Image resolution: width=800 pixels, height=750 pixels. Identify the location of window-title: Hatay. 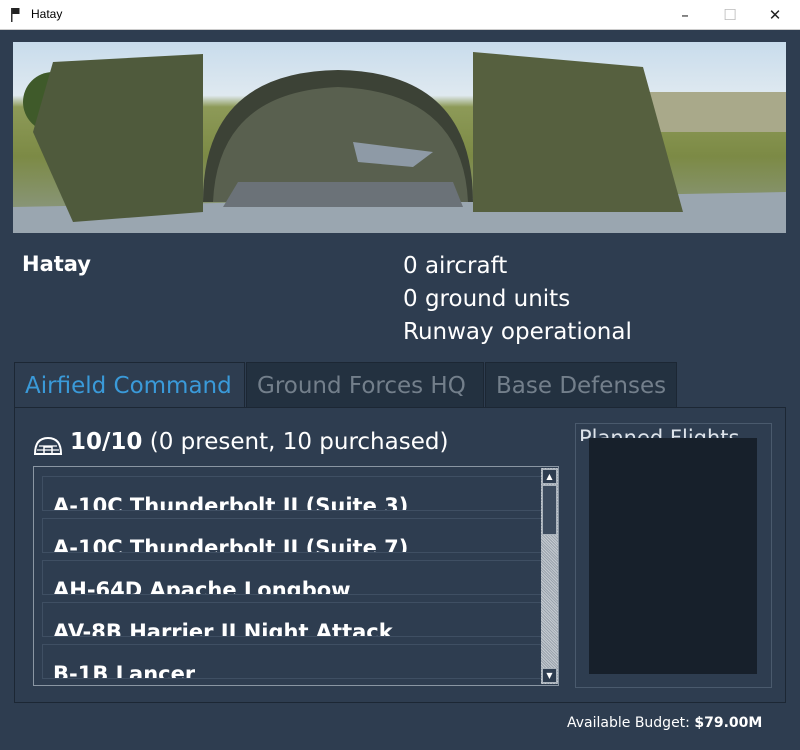
(47, 14).